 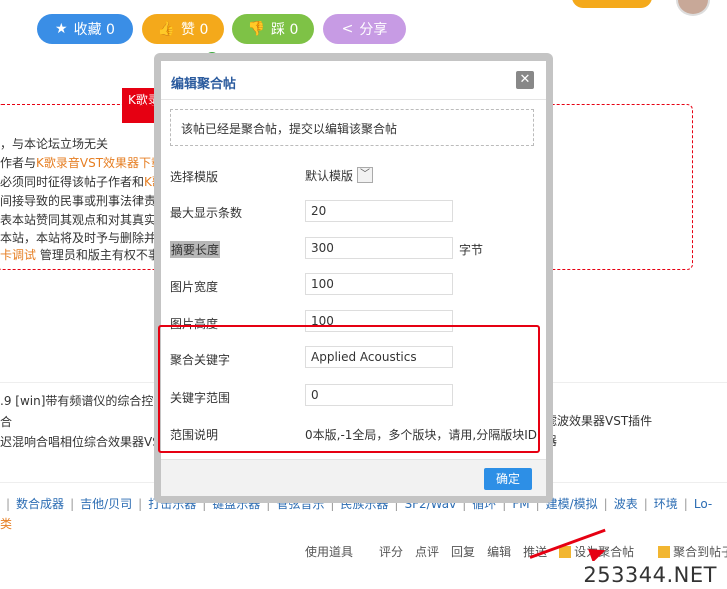 I want to click on max-items-label: 最大显示条数, so click(x=206, y=213).